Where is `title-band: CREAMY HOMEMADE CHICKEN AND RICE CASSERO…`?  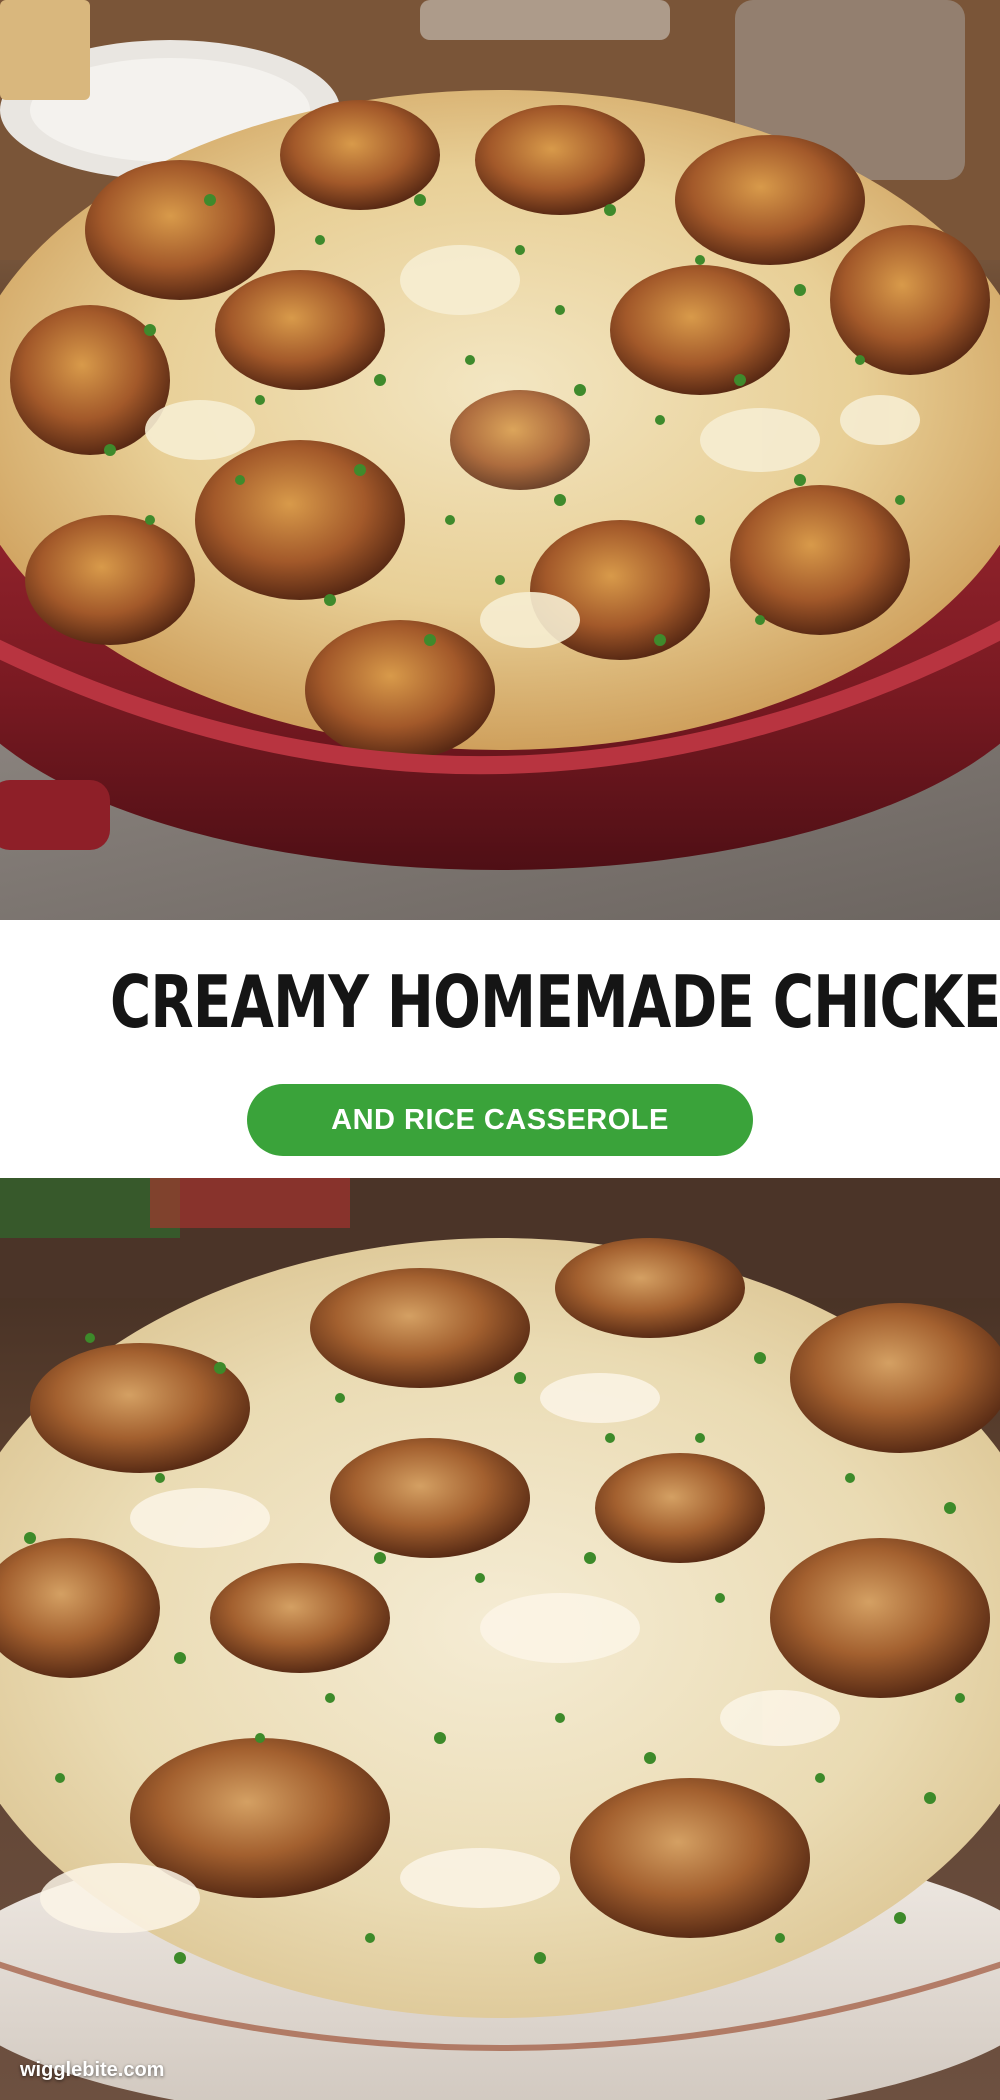
title-band: CREAMY HOMEMADE CHICKEN AND RICE CASSERO… is located at coordinates (500, 1049).